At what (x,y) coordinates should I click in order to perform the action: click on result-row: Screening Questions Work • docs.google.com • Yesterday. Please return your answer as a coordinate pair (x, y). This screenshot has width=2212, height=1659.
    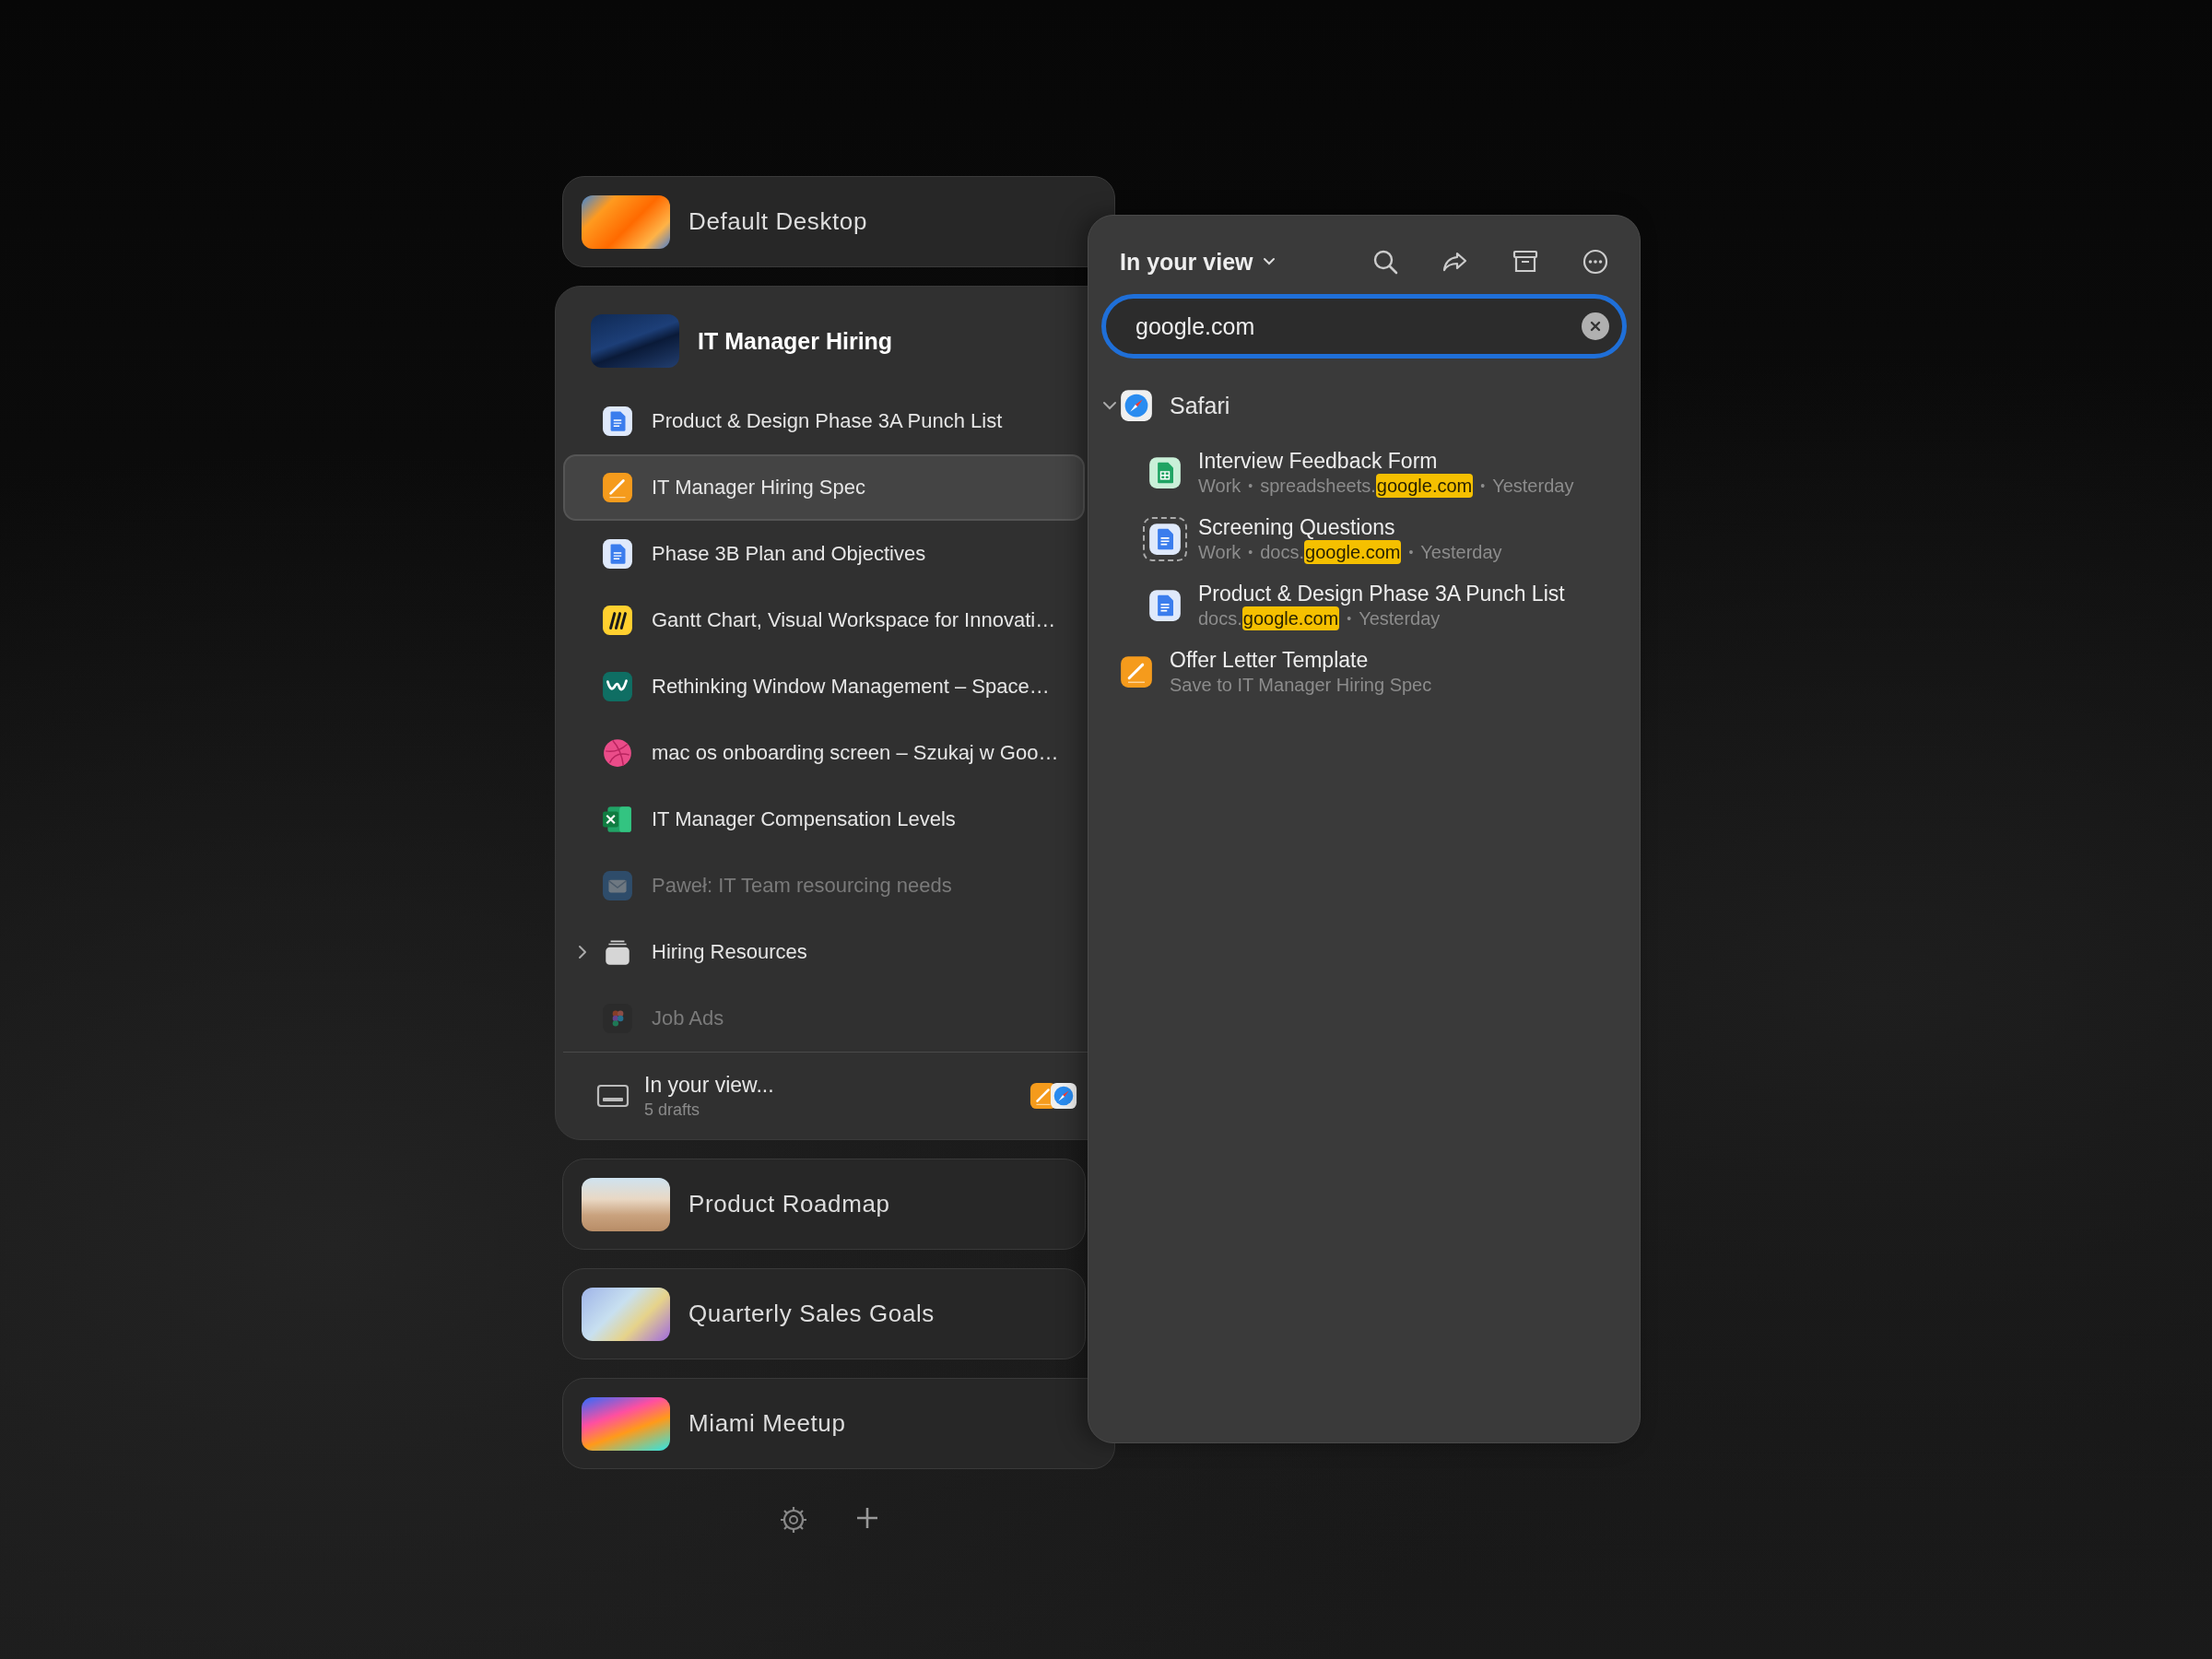
    Looking at the image, I should click on (1364, 539).